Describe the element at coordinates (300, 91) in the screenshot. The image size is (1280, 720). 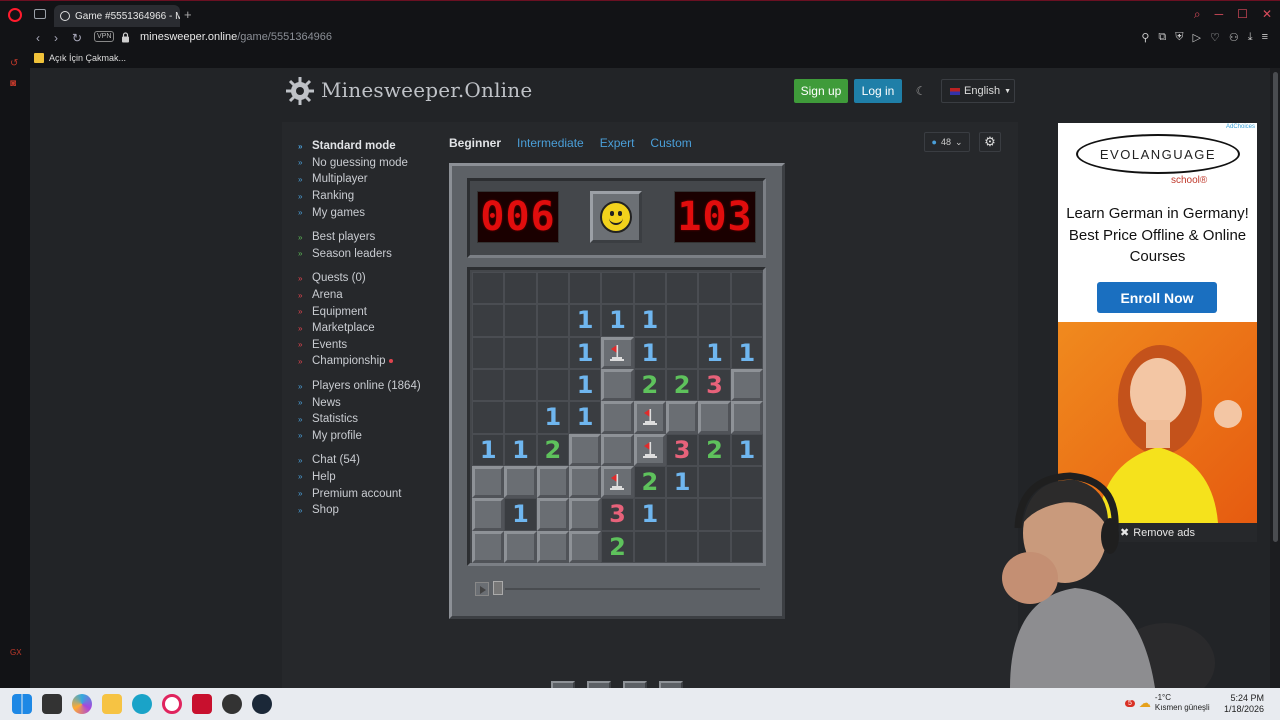
I see `mine-logo-icon` at that location.